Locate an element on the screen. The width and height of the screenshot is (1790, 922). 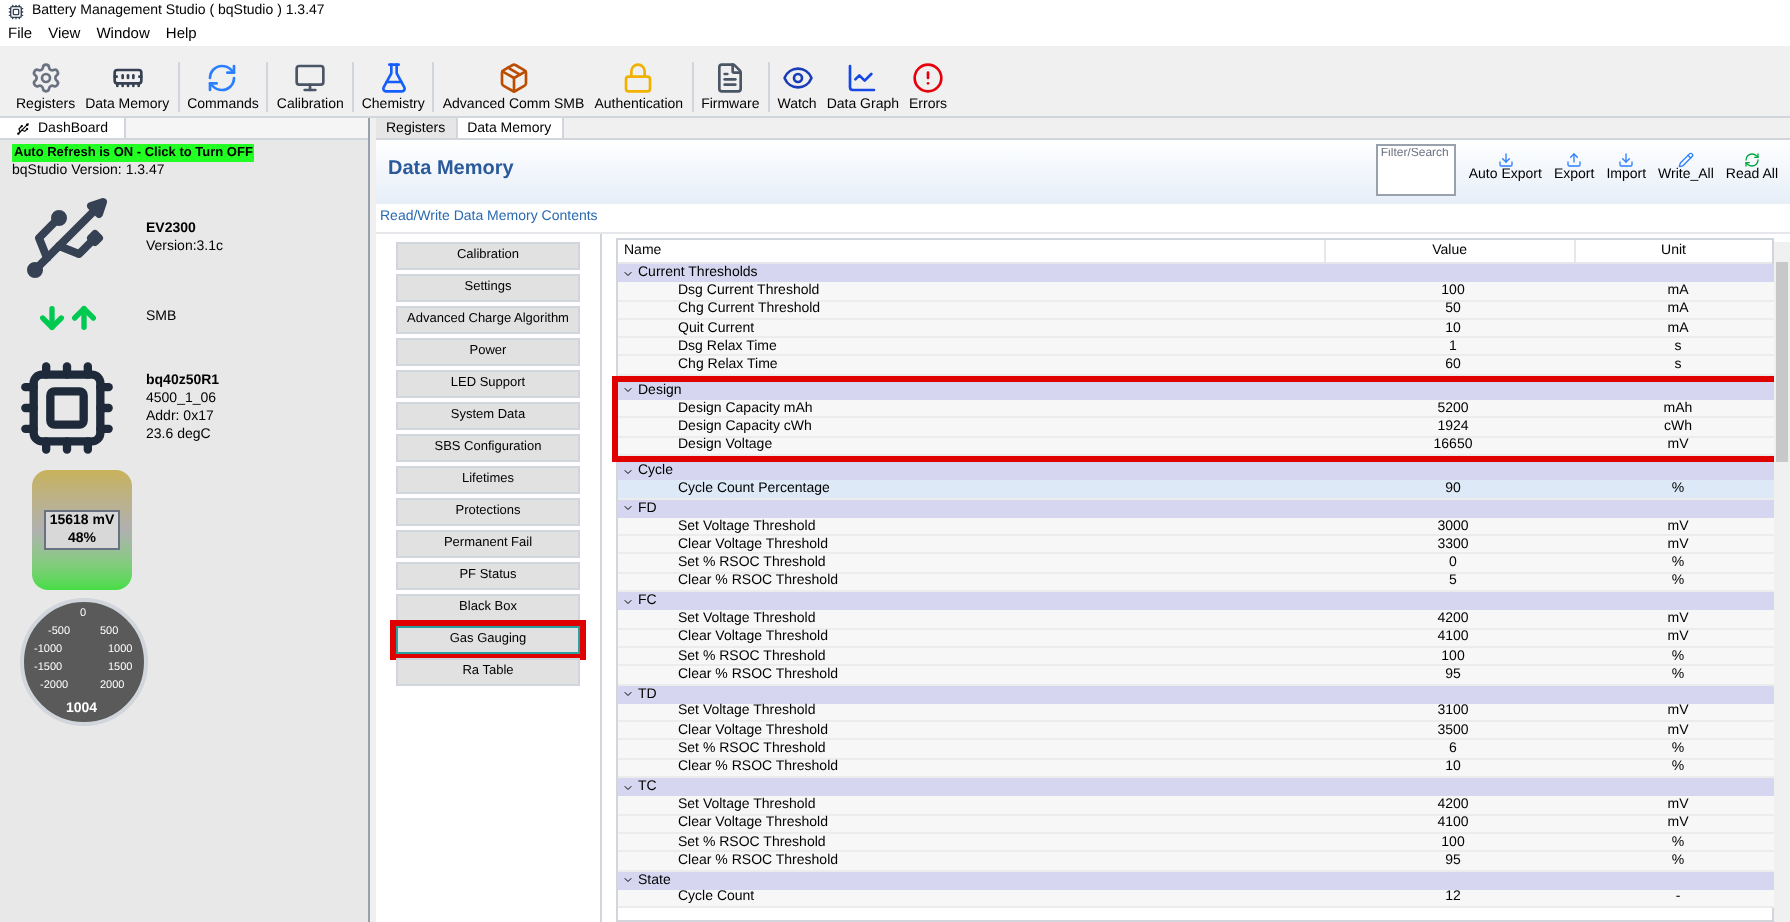
gear-icon is located at coordinates (45, 78).